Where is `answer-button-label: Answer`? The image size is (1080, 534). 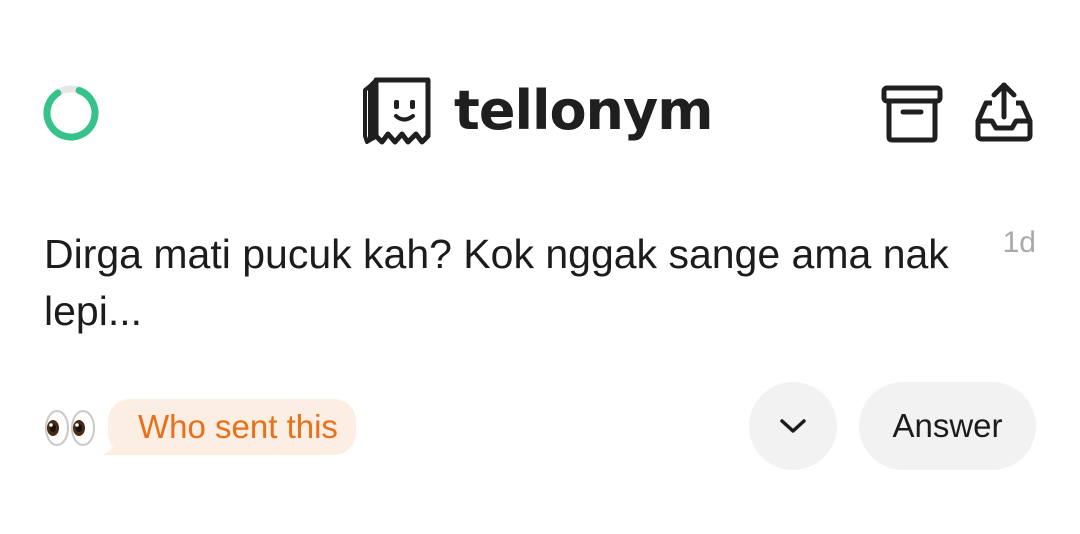
answer-button-label: Answer is located at coordinates (947, 425).